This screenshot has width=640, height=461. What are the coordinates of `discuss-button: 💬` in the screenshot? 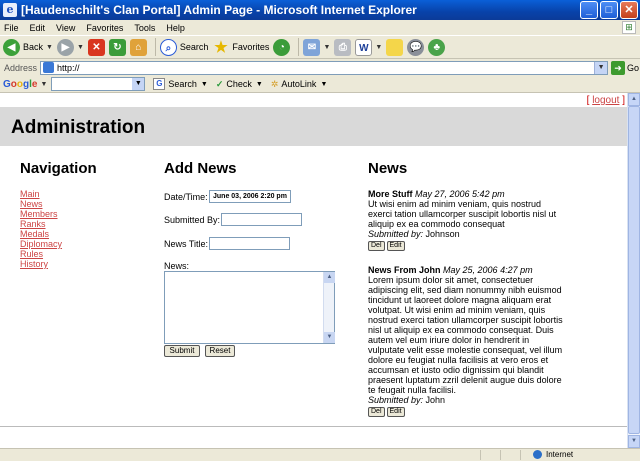 It's located at (416, 47).